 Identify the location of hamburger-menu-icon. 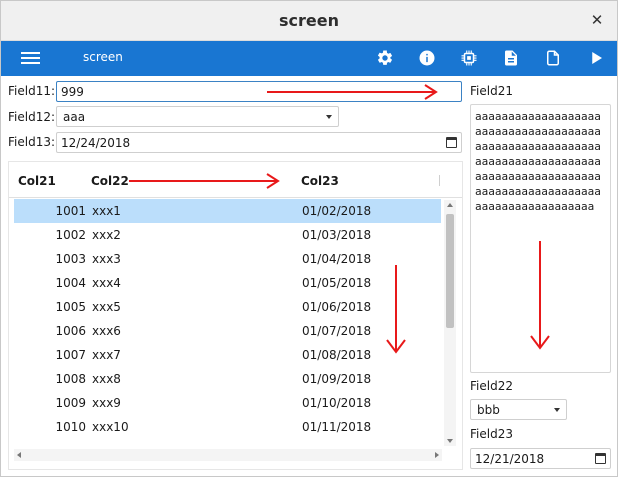
(30, 58).